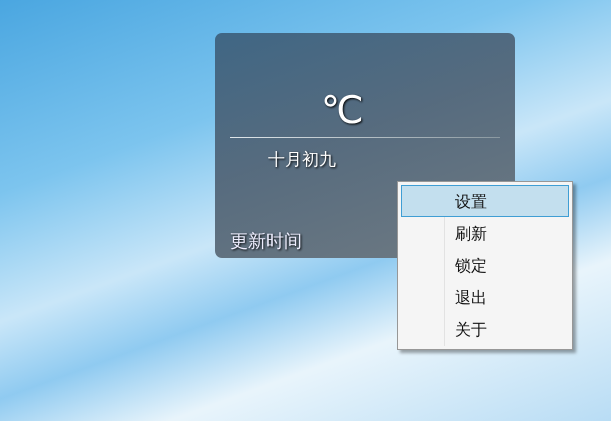  I want to click on menu-item: 退出, so click(485, 297).